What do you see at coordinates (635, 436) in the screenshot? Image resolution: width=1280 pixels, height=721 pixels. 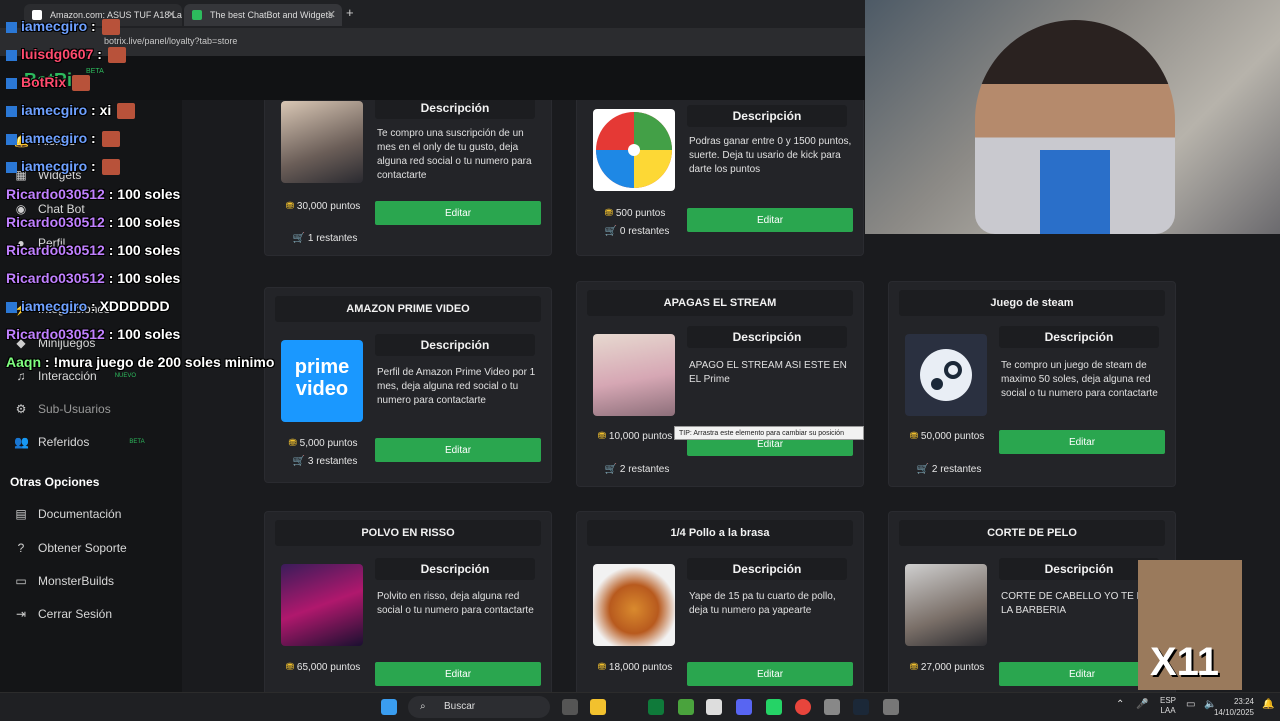 I see `item-points: ⛃ 10,000 puntos` at bounding box center [635, 436].